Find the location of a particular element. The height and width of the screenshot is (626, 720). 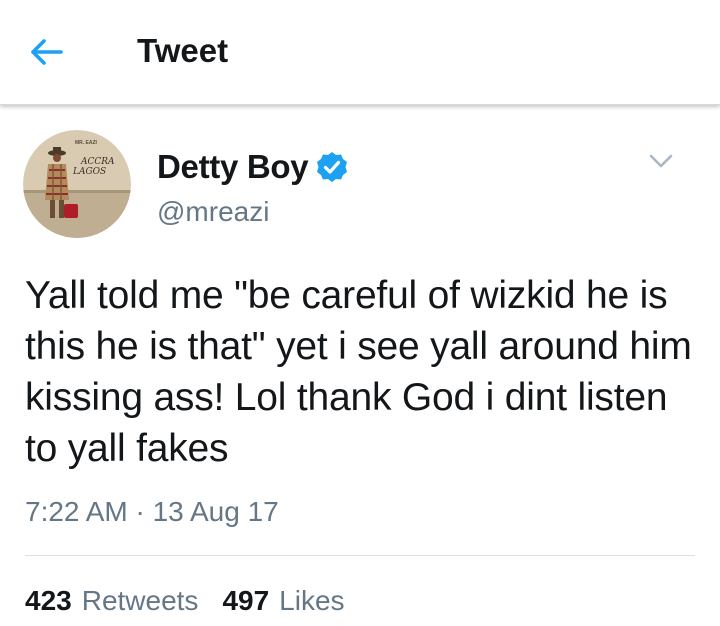

avatar-title-line2: LAGOS is located at coordinates (89, 172).